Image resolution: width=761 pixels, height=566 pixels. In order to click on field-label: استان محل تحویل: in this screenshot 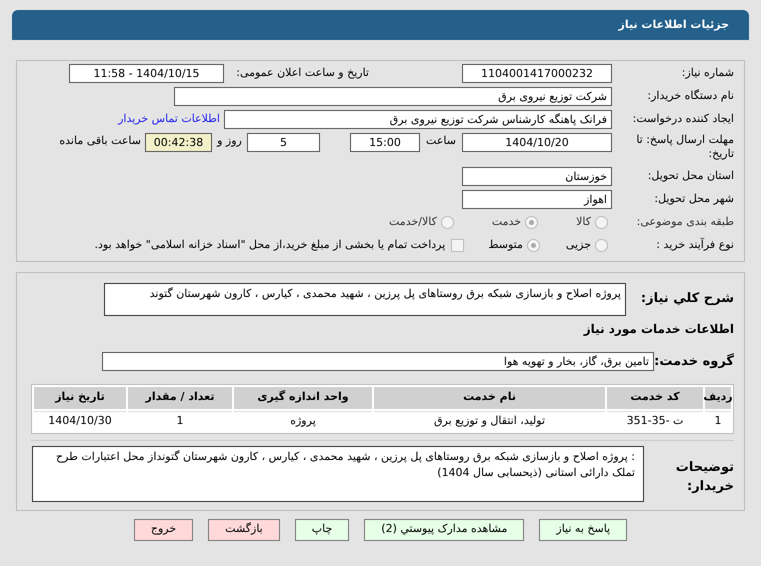, I will do `click(690, 176)`.